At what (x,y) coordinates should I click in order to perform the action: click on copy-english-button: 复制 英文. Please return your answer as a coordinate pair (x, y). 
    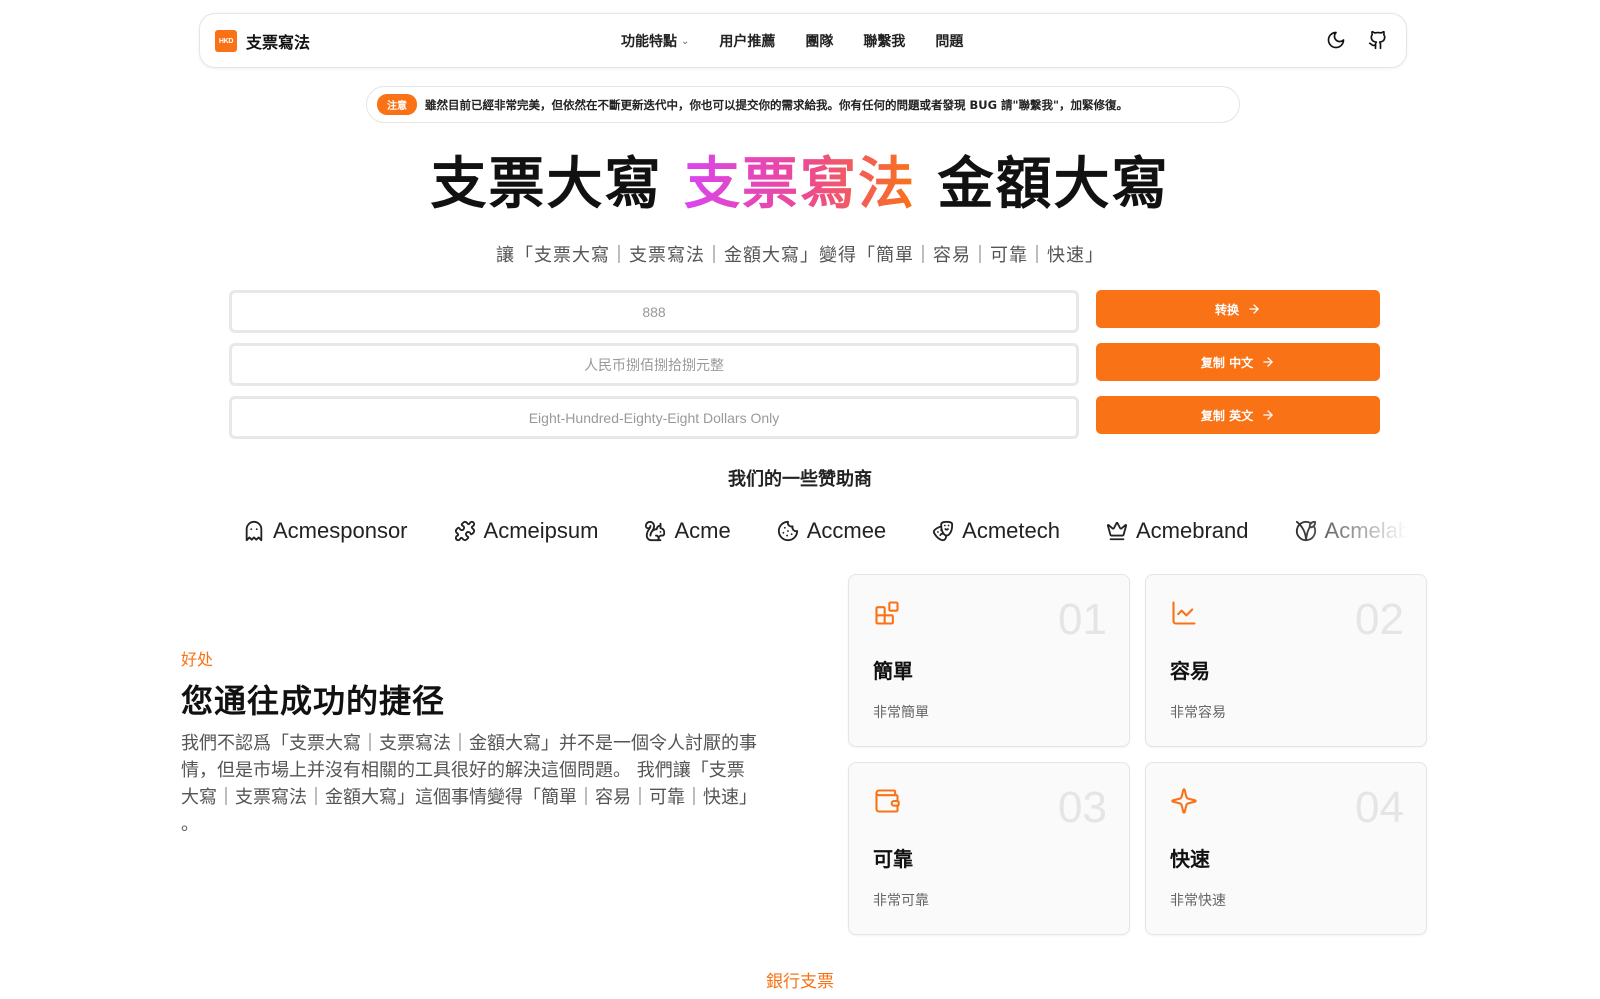
    Looking at the image, I should click on (1238, 415).